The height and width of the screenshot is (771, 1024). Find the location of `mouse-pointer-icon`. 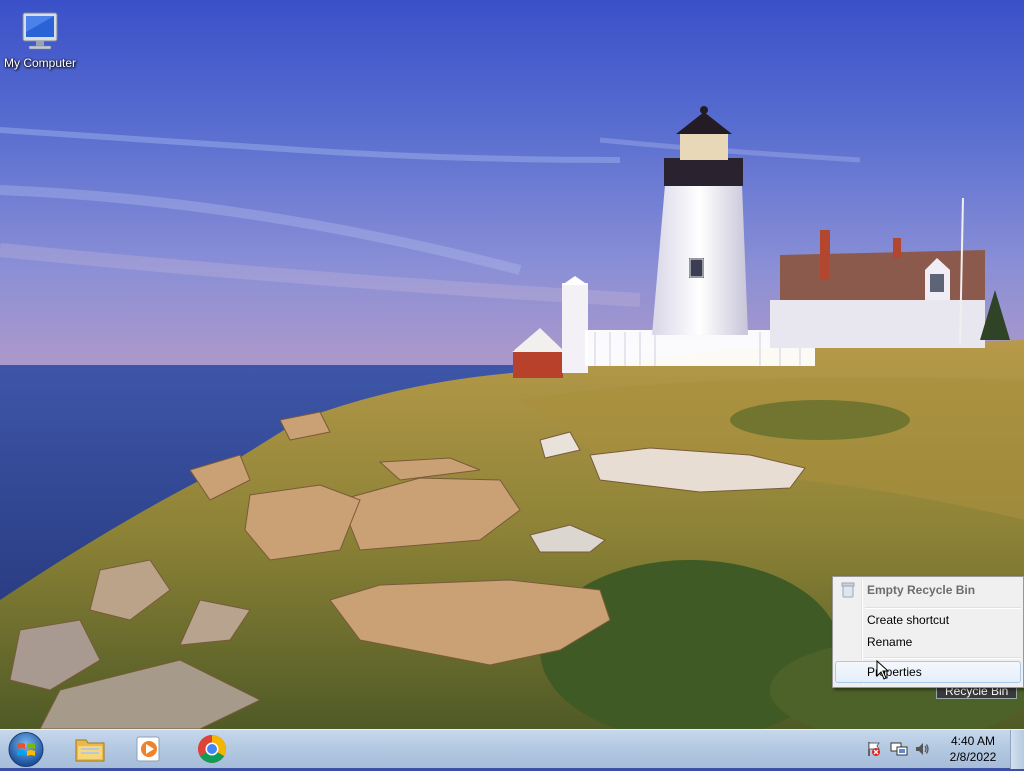

mouse-pointer-icon is located at coordinates (883, 670).